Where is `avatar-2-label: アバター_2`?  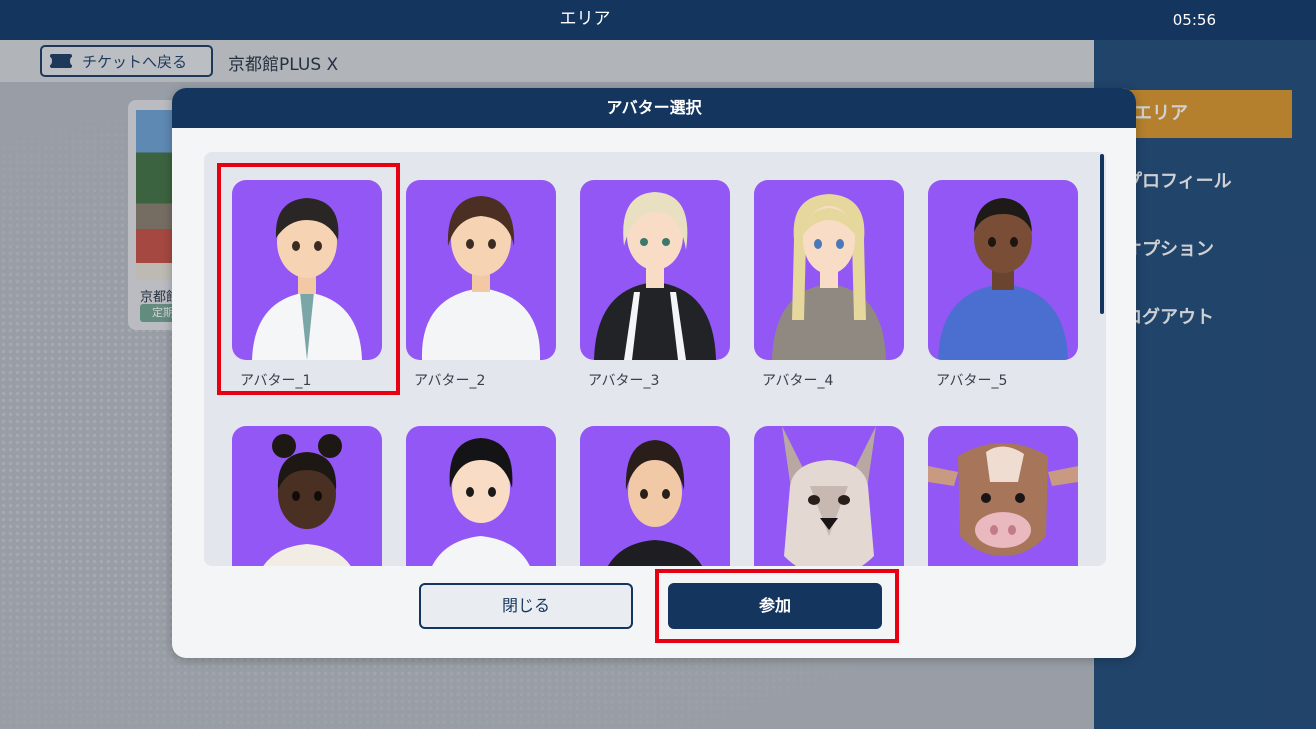 avatar-2-label: アバター_2 is located at coordinates (450, 381).